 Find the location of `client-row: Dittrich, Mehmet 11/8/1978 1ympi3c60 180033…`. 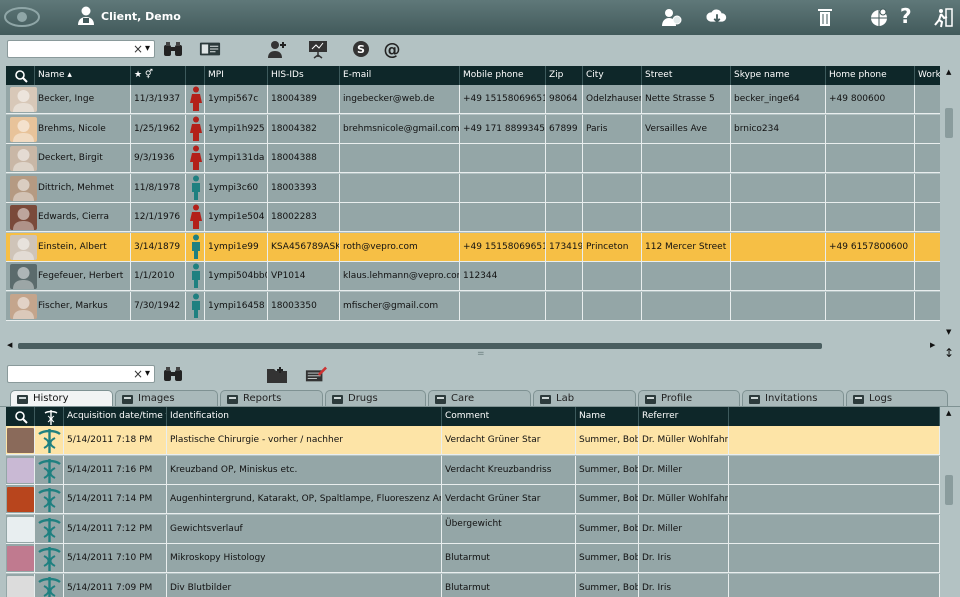

client-row: Dittrich, Mehmet 11/8/1978 1ympi3c60 180033… is located at coordinates (473, 188).